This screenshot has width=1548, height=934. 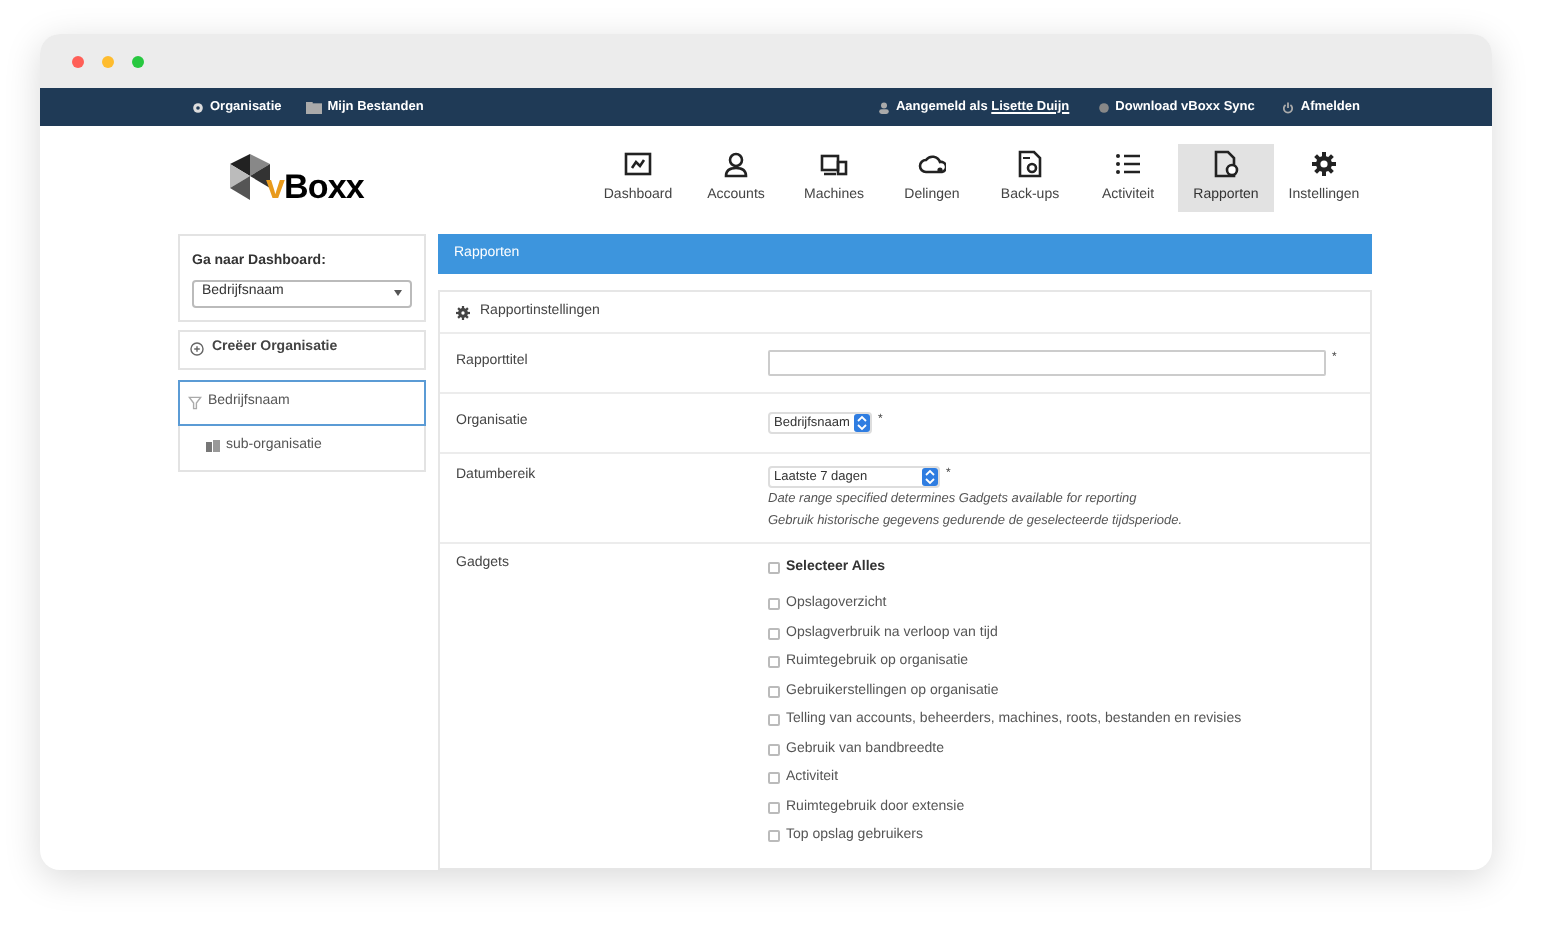 I want to click on power-icon, so click(x=1288, y=107).